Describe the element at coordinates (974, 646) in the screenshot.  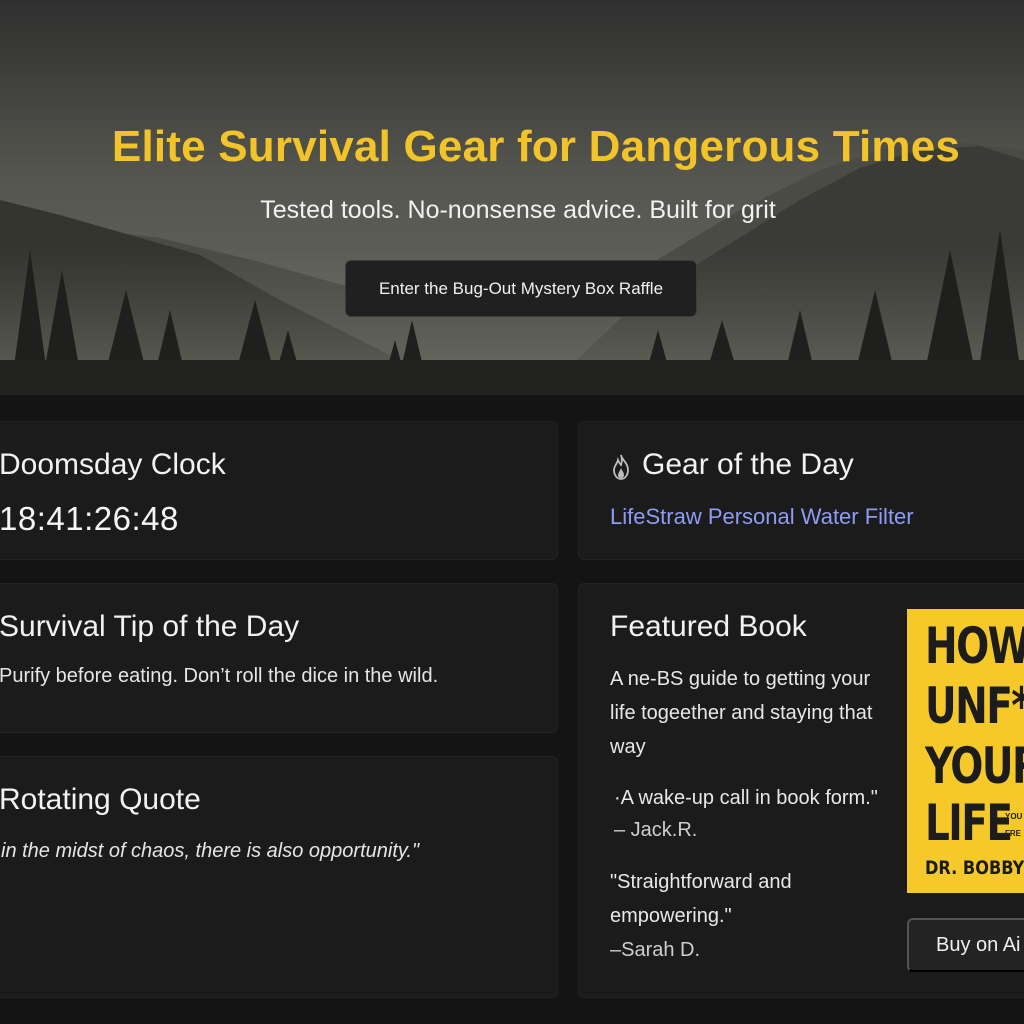
I see `book-cover-line: HOW T` at that location.